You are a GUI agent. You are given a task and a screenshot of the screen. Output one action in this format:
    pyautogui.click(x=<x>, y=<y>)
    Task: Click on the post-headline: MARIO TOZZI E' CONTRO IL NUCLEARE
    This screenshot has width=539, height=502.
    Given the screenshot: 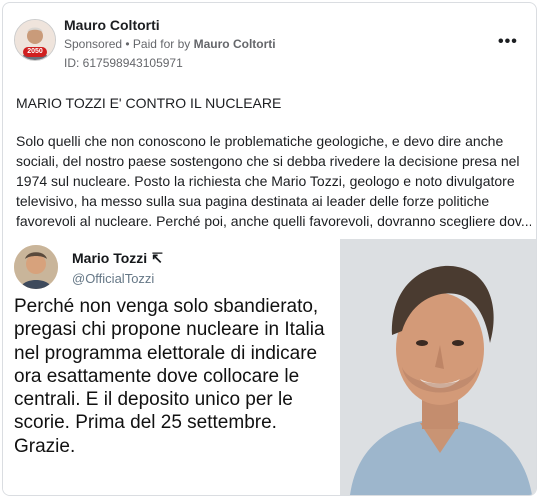 What is the action you would take?
    pyautogui.click(x=149, y=103)
    